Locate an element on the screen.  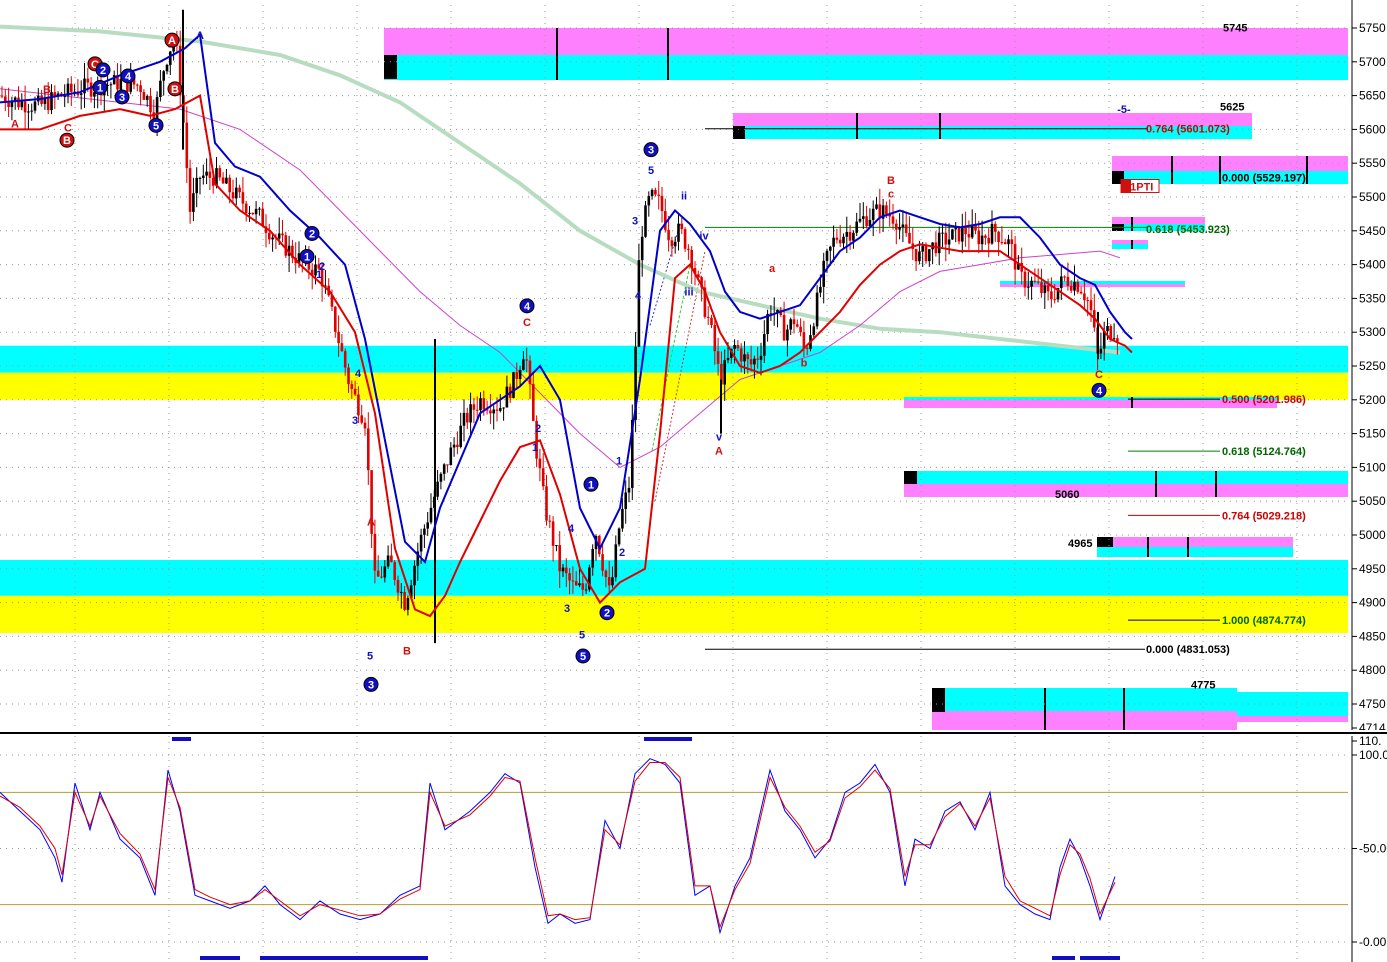
oscillator-line-red is located at coordinates (558, 845).